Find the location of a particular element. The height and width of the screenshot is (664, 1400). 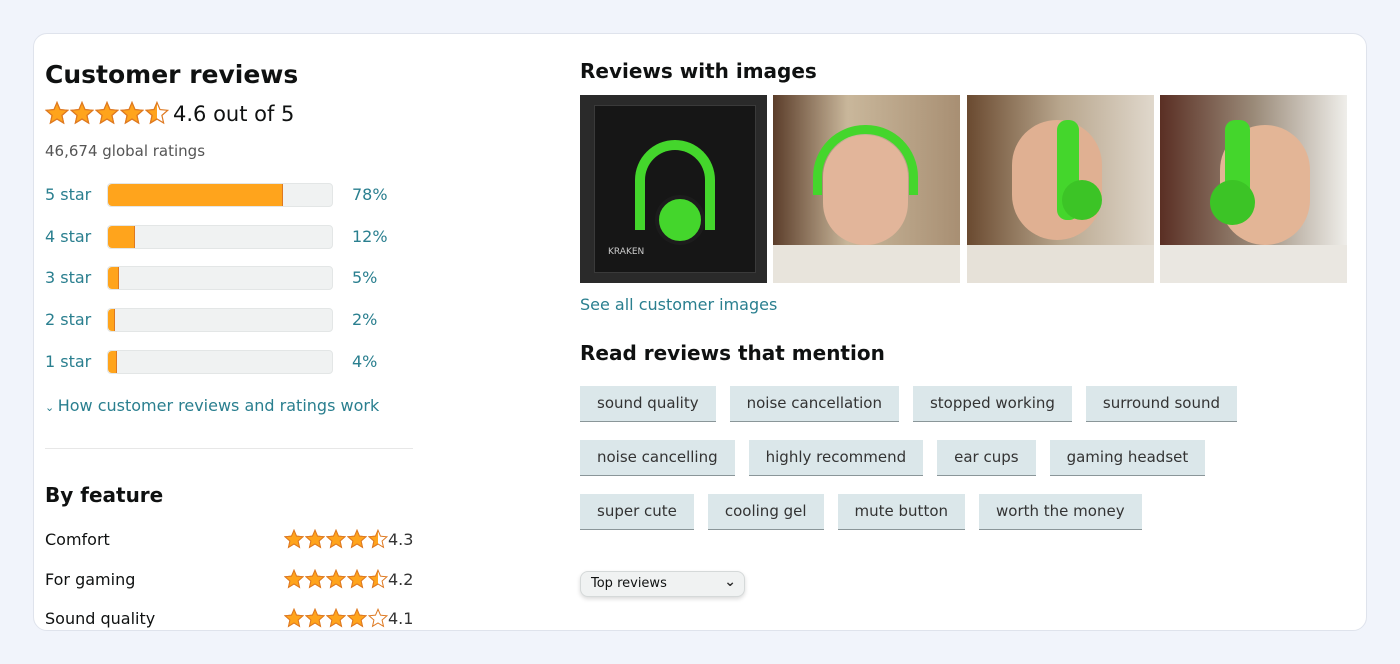

mention-chip: cooling gel is located at coordinates (765, 512).